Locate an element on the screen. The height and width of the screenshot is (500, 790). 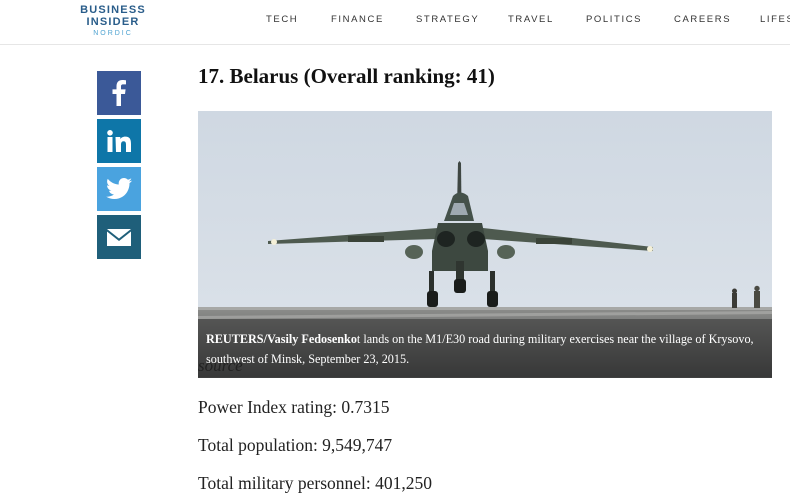
stat-power-index: Power Index rating: 0.7315 is located at coordinates (294, 407).